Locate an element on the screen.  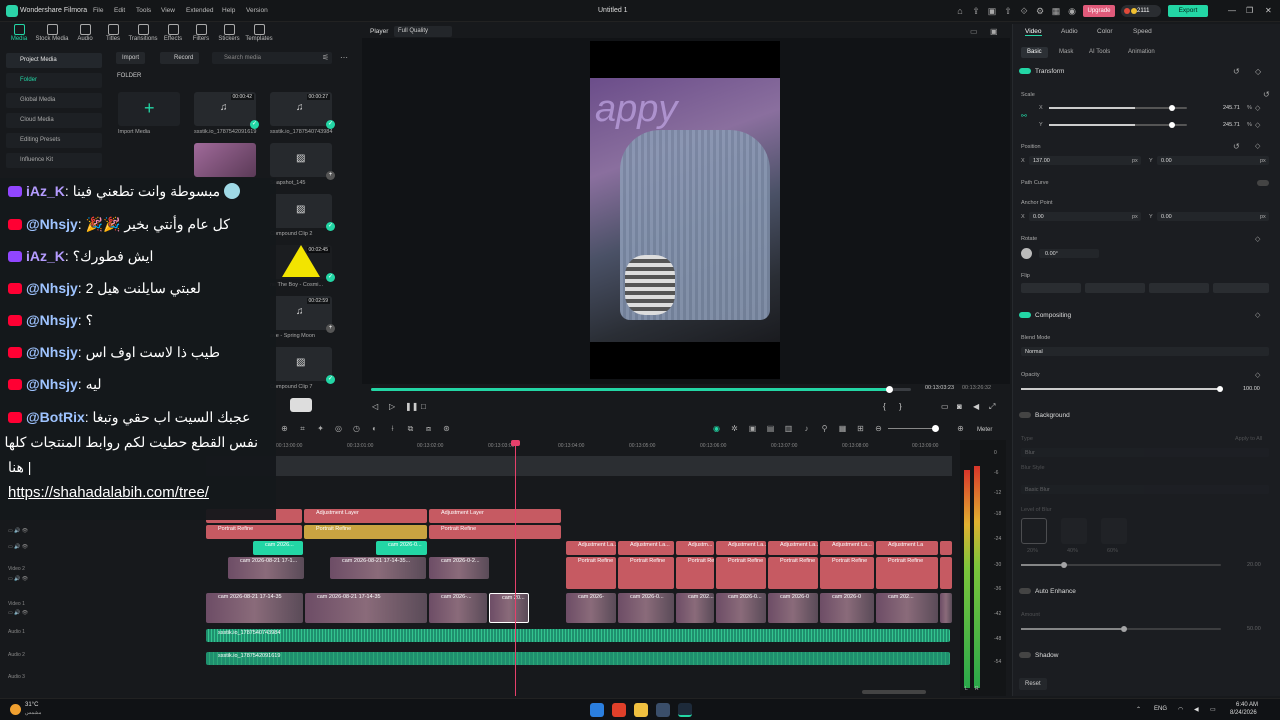
upload-icon: ⇧ is located at coordinates (1008, 11).